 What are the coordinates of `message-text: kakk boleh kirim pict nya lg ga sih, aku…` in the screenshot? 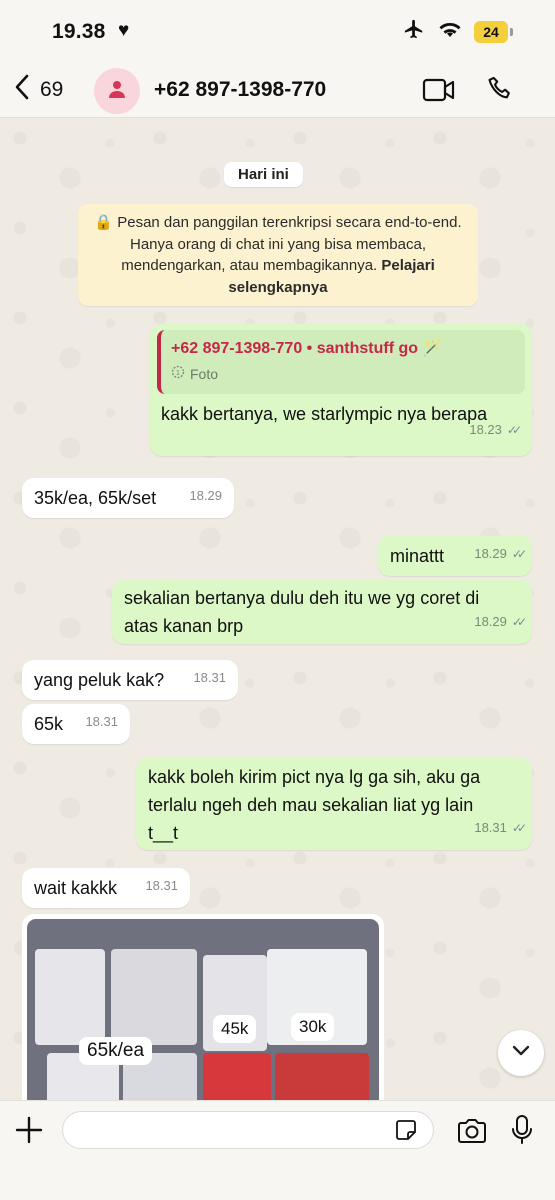 It's located at (314, 805).